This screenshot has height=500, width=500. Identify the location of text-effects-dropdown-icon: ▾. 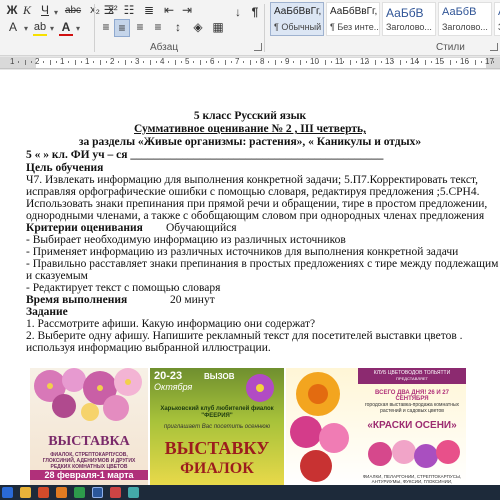
(26, 29).